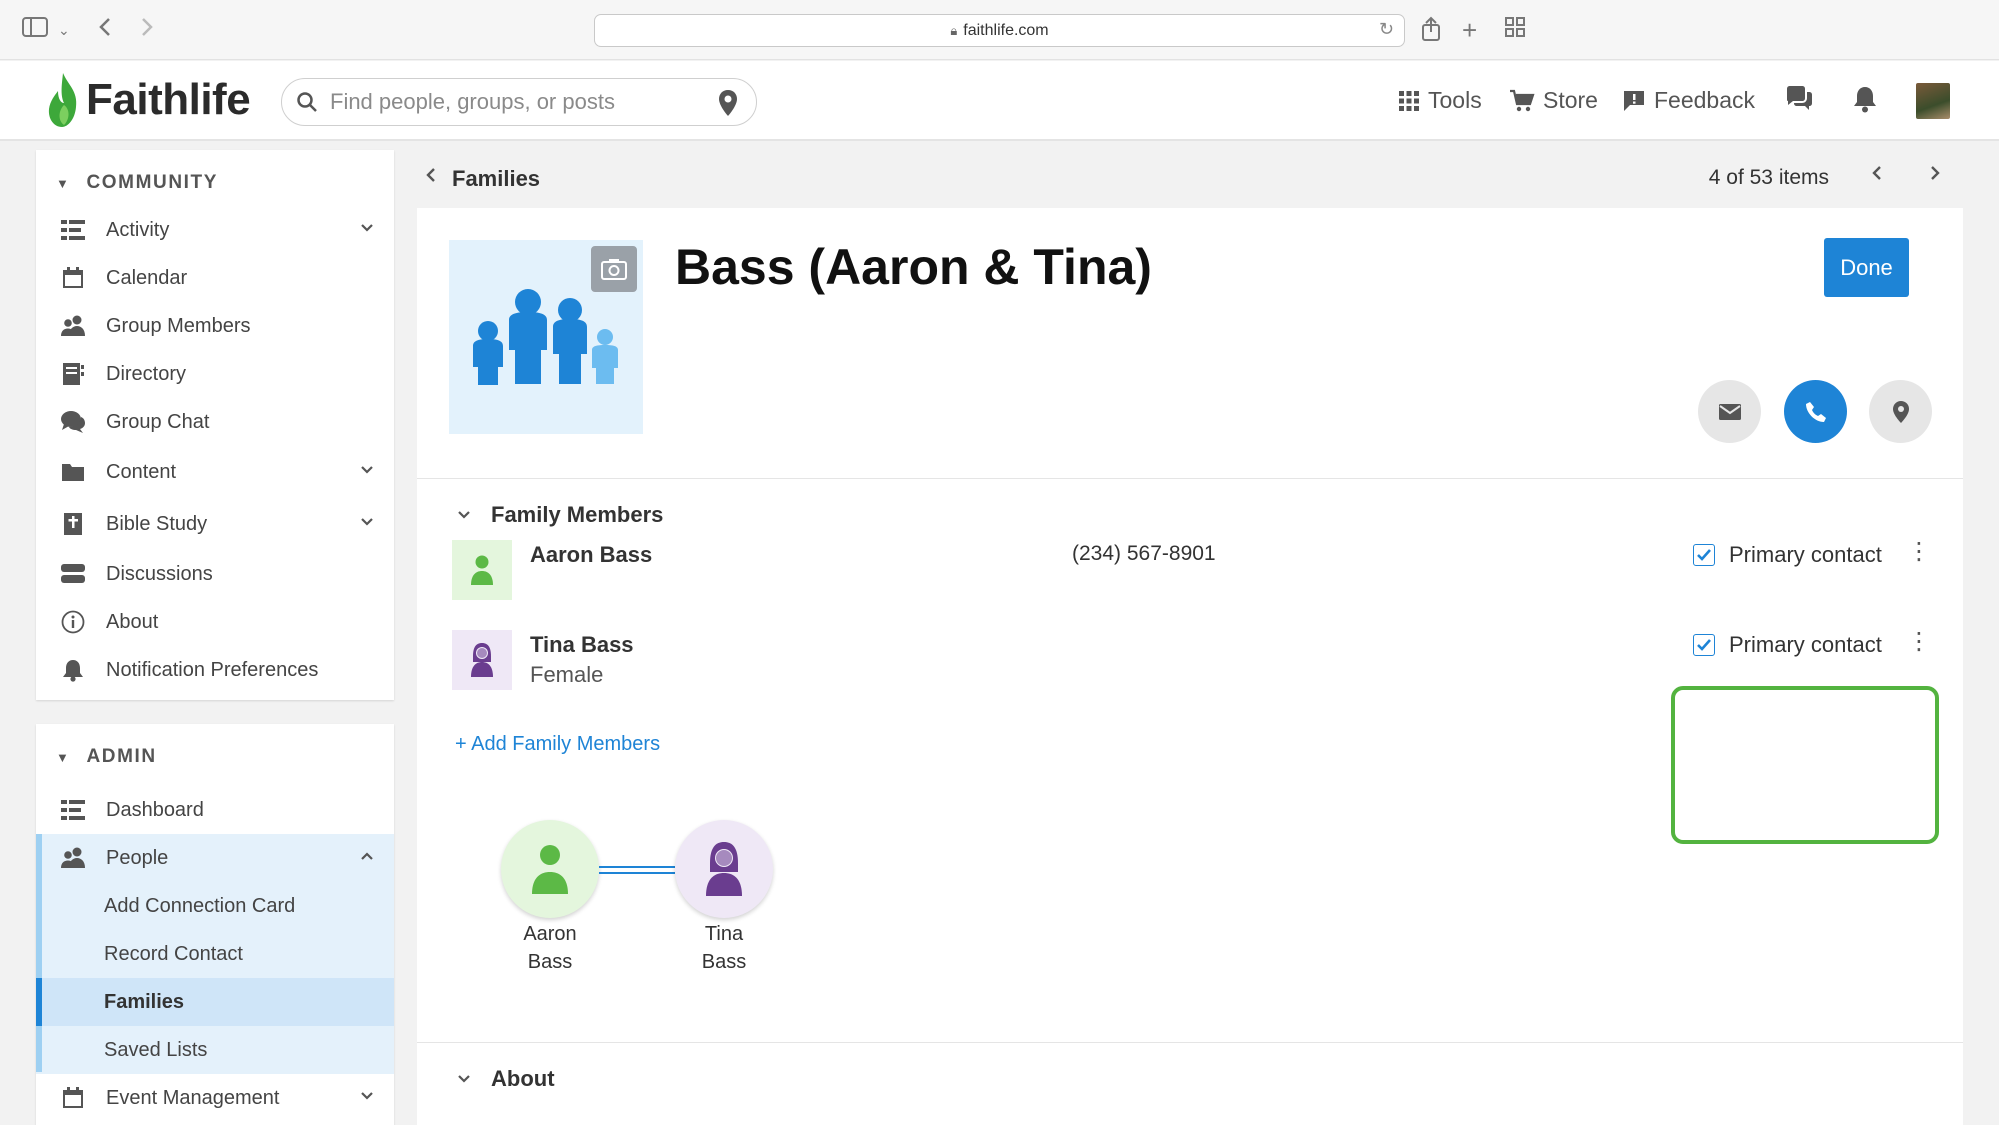 The width and height of the screenshot is (1999, 1125). I want to click on done-button: Done, so click(1866, 267).